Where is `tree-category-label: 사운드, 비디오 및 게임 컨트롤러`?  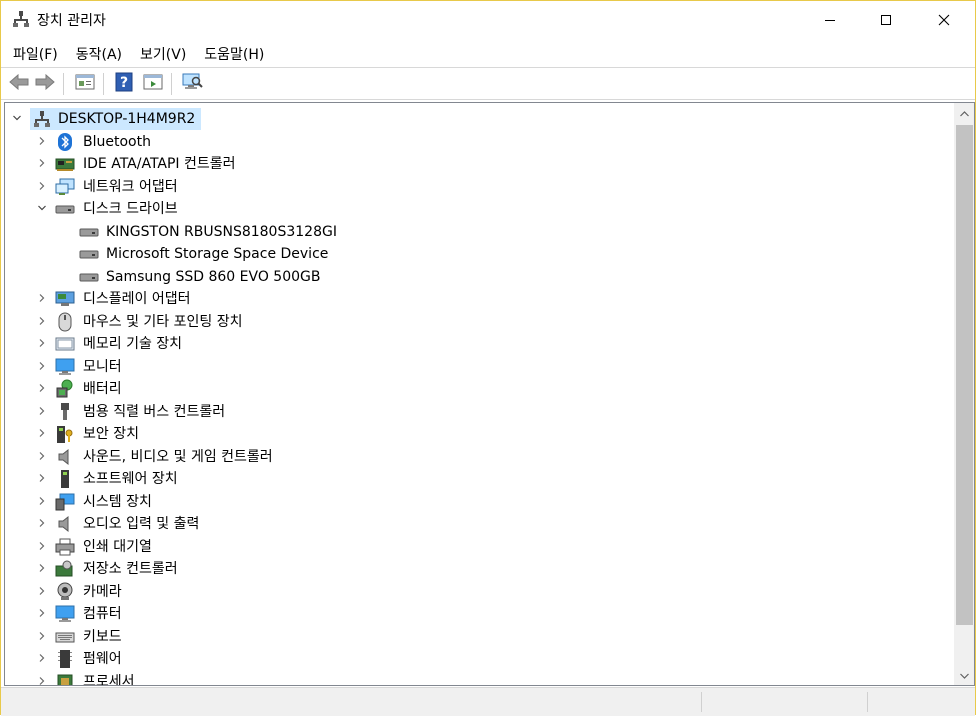 tree-category-label: 사운드, 비디오 및 게임 컨트롤러 is located at coordinates (178, 457).